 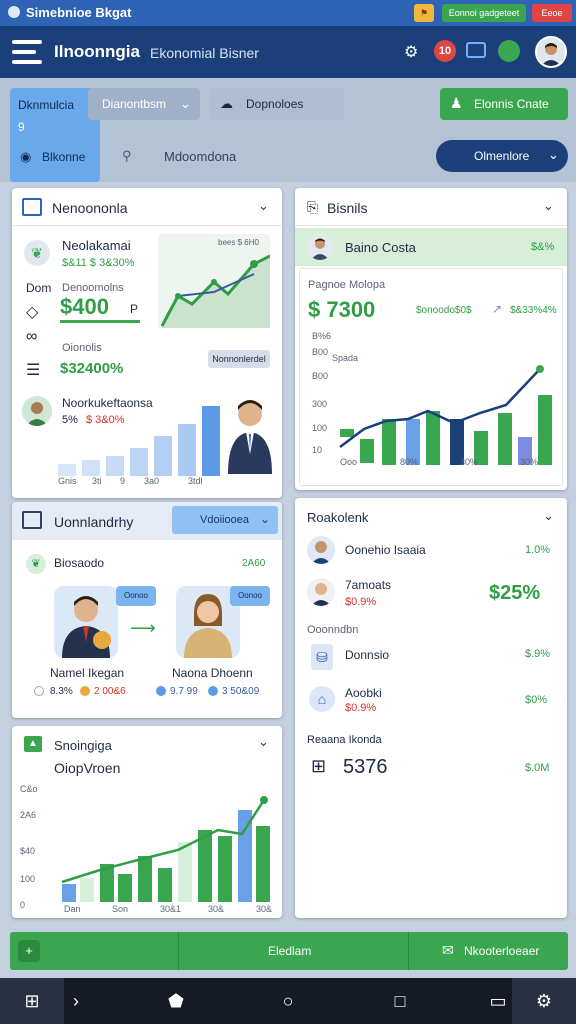 What do you see at coordinates (239, 359) in the screenshot?
I see `side-button: Nonnonlerdel` at bounding box center [239, 359].